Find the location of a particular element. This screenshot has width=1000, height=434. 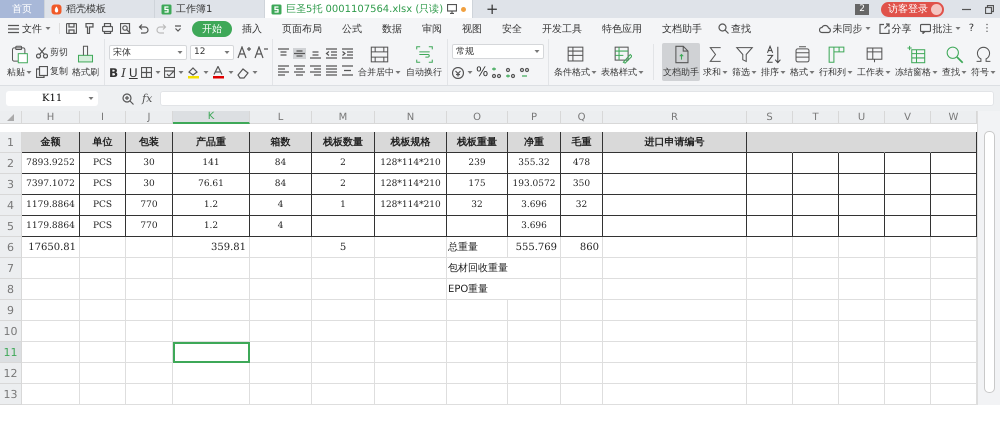

menu-tab: 公式 is located at coordinates (352, 28).